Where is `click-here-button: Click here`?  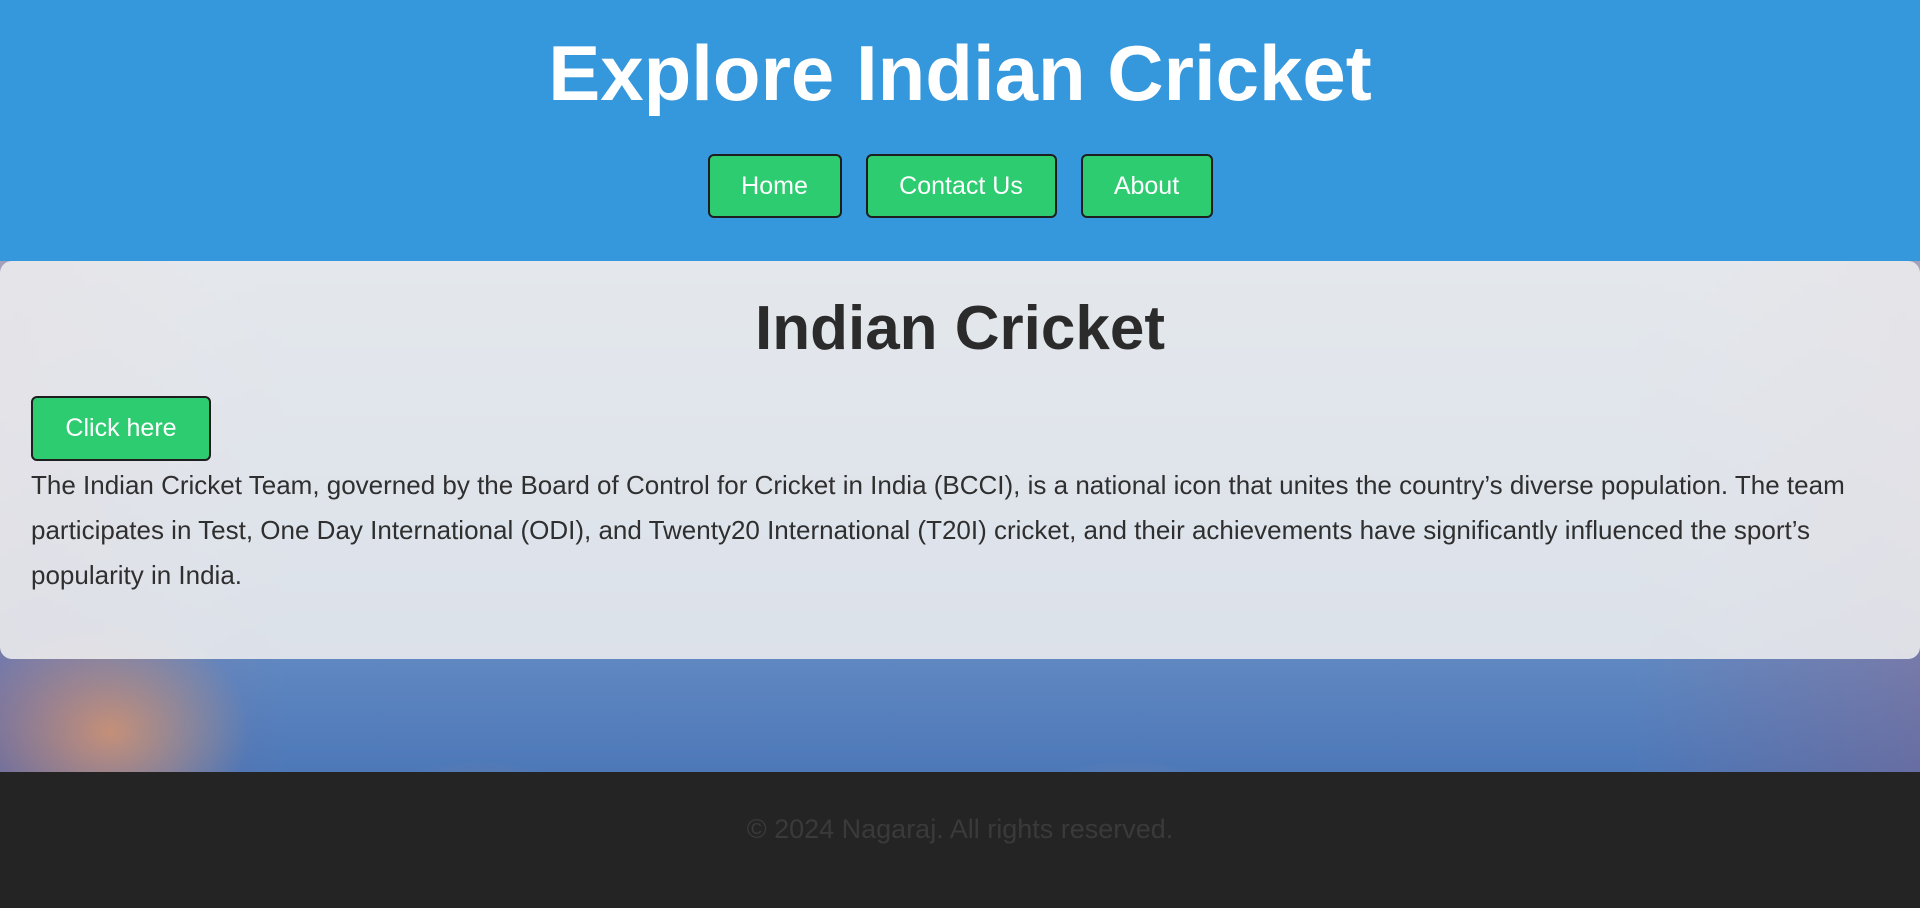 click-here-button: Click here is located at coordinates (121, 428).